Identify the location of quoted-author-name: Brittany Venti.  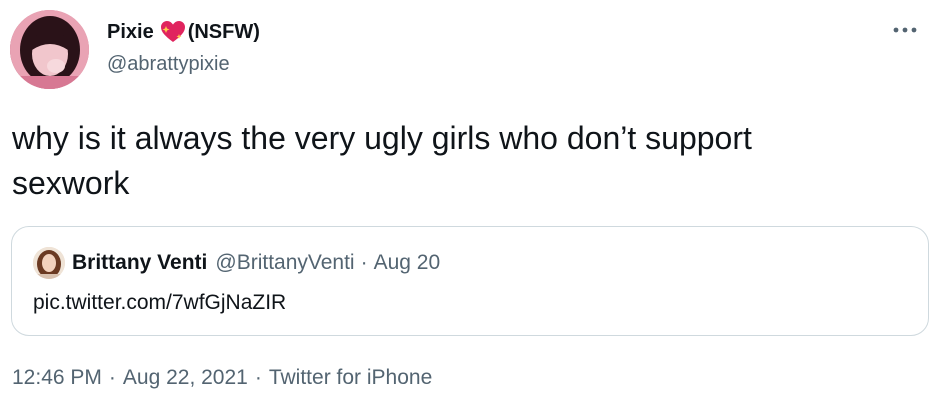
(139, 263).